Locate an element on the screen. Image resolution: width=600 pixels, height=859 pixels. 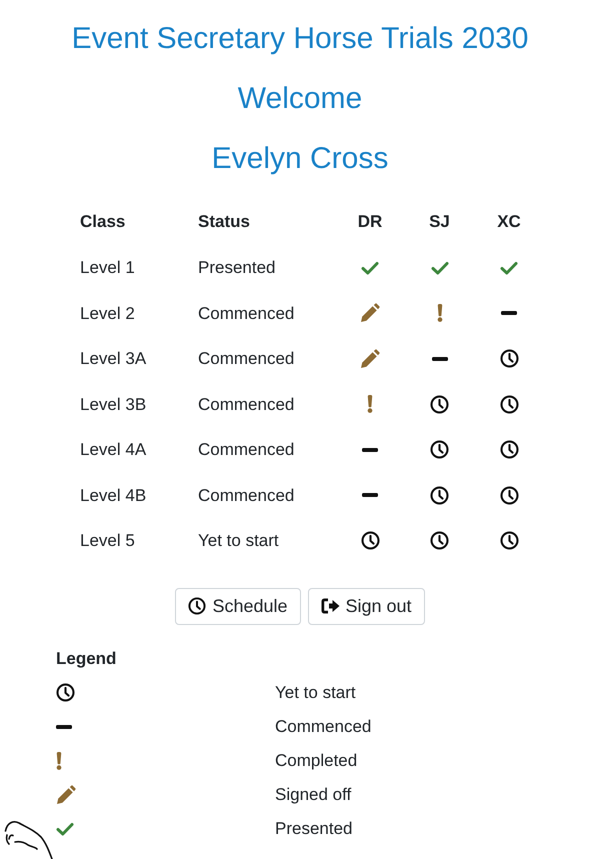
sign-out-icon is located at coordinates (330, 606).